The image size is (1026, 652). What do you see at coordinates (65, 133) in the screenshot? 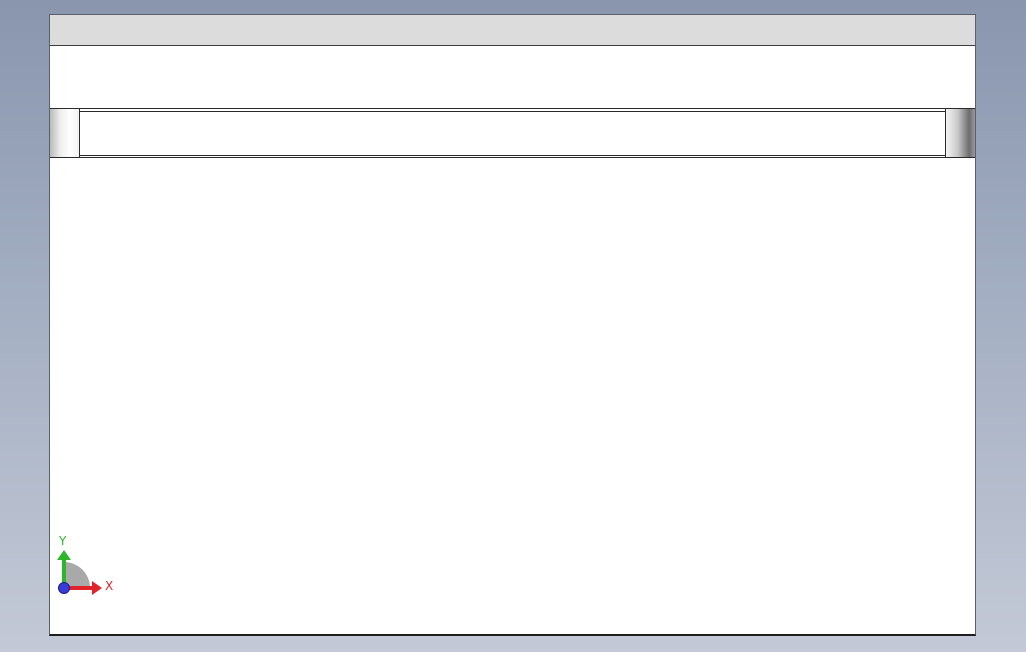
I see `bar-end-left-face` at bounding box center [65, 133].